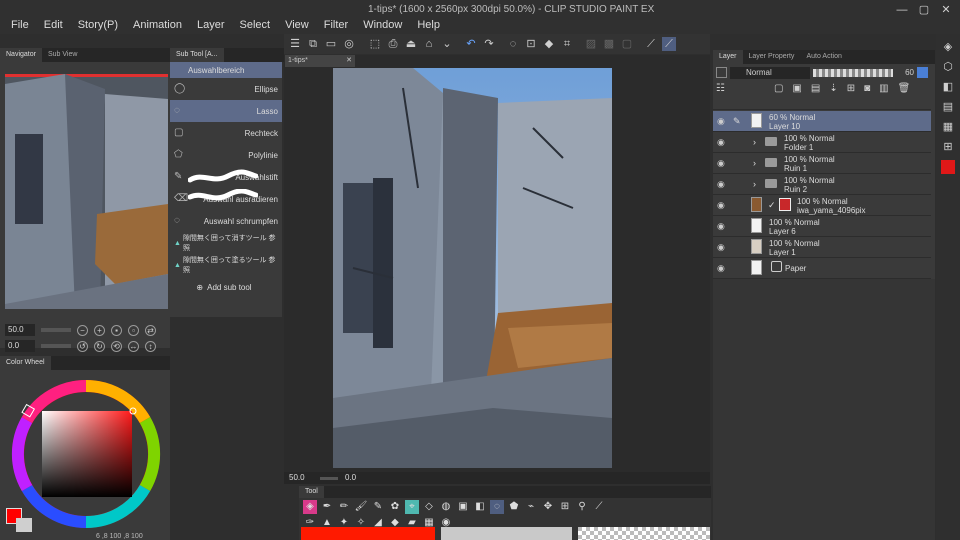 The image size is (960, 540). What do you see at coordinates (480, 507) in the screenshot?
I see `blend-tool-icon: ◧` at bounding box center [480, 507].